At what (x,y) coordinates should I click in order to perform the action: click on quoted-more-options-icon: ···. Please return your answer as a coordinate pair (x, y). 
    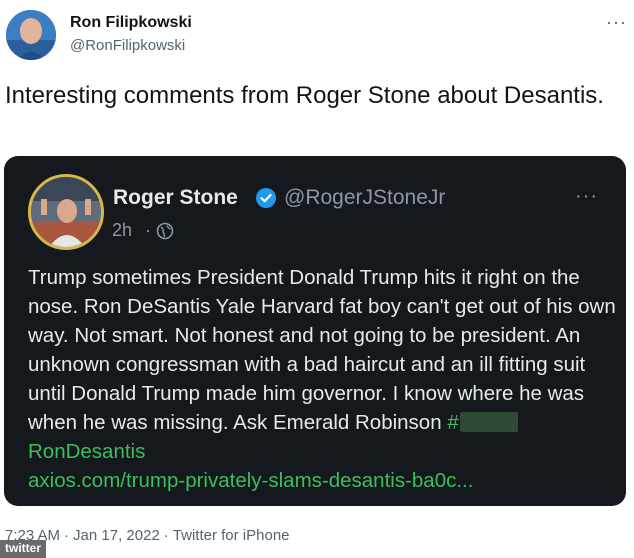
    Looking at the image, I should click on (586, 196).